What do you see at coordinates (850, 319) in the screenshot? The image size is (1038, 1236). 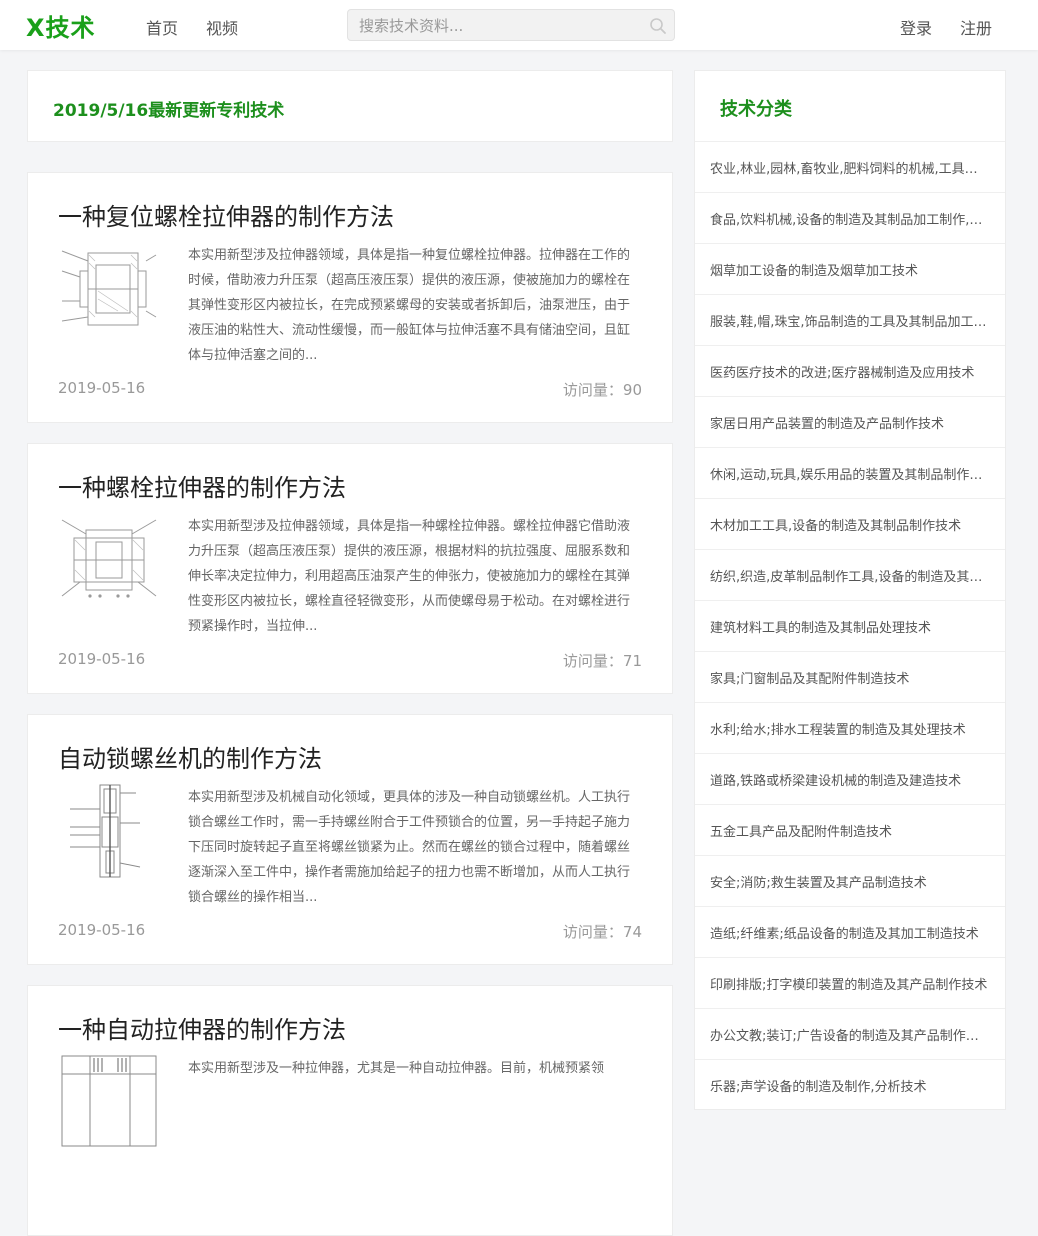 I see `category-item: 服装,鞋,帽,珠宝,饰品制造的工具及其制品加工技术` at bounding box center [850, 319].